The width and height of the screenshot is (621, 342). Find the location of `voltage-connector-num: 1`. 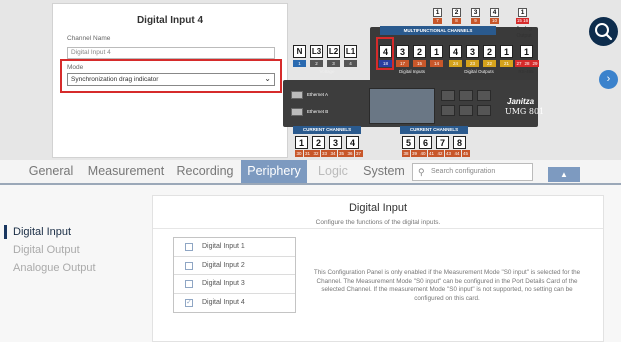

voltage-connector-num: 1 is located at coordinates (299, 63).